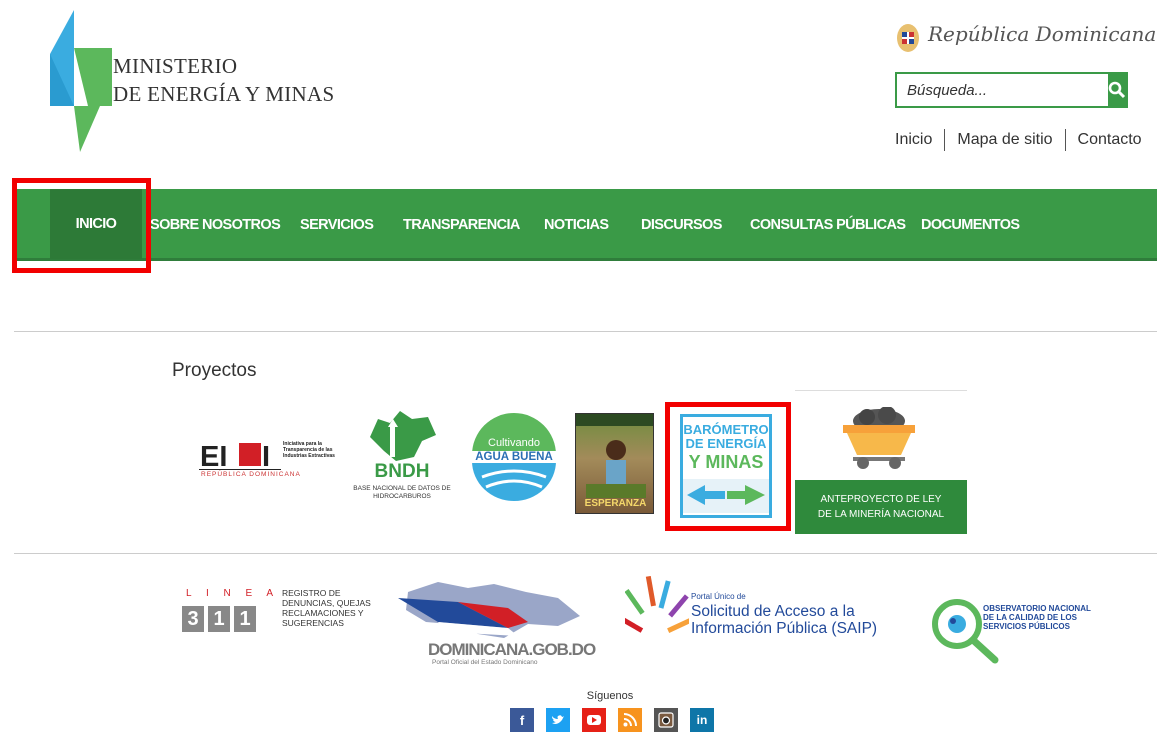 The image size is (1157, 736). What do you see at coordinates (657, 604) in the screenshot?
I see `saip-logo-icon` at bounding box center [657, 604].